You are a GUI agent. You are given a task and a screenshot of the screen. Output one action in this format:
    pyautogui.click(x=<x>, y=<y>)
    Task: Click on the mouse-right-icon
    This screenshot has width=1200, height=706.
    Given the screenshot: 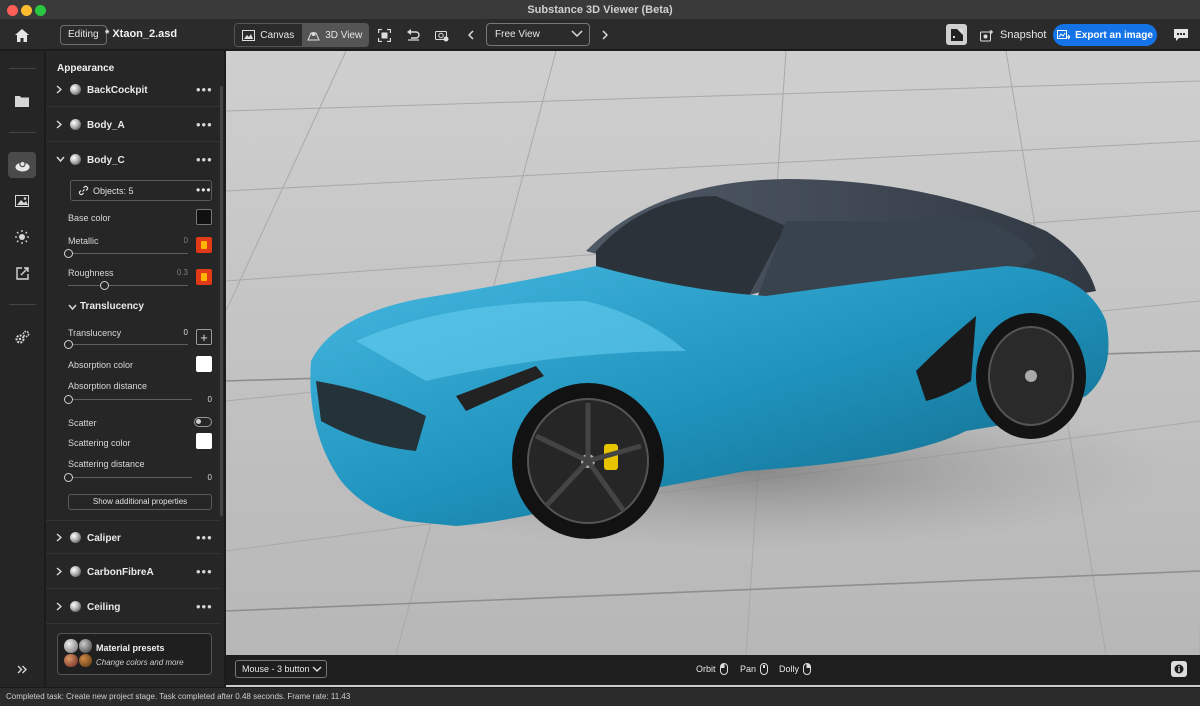 What is the action you would take?
    pyautogui.click(x=807, y=669)
    